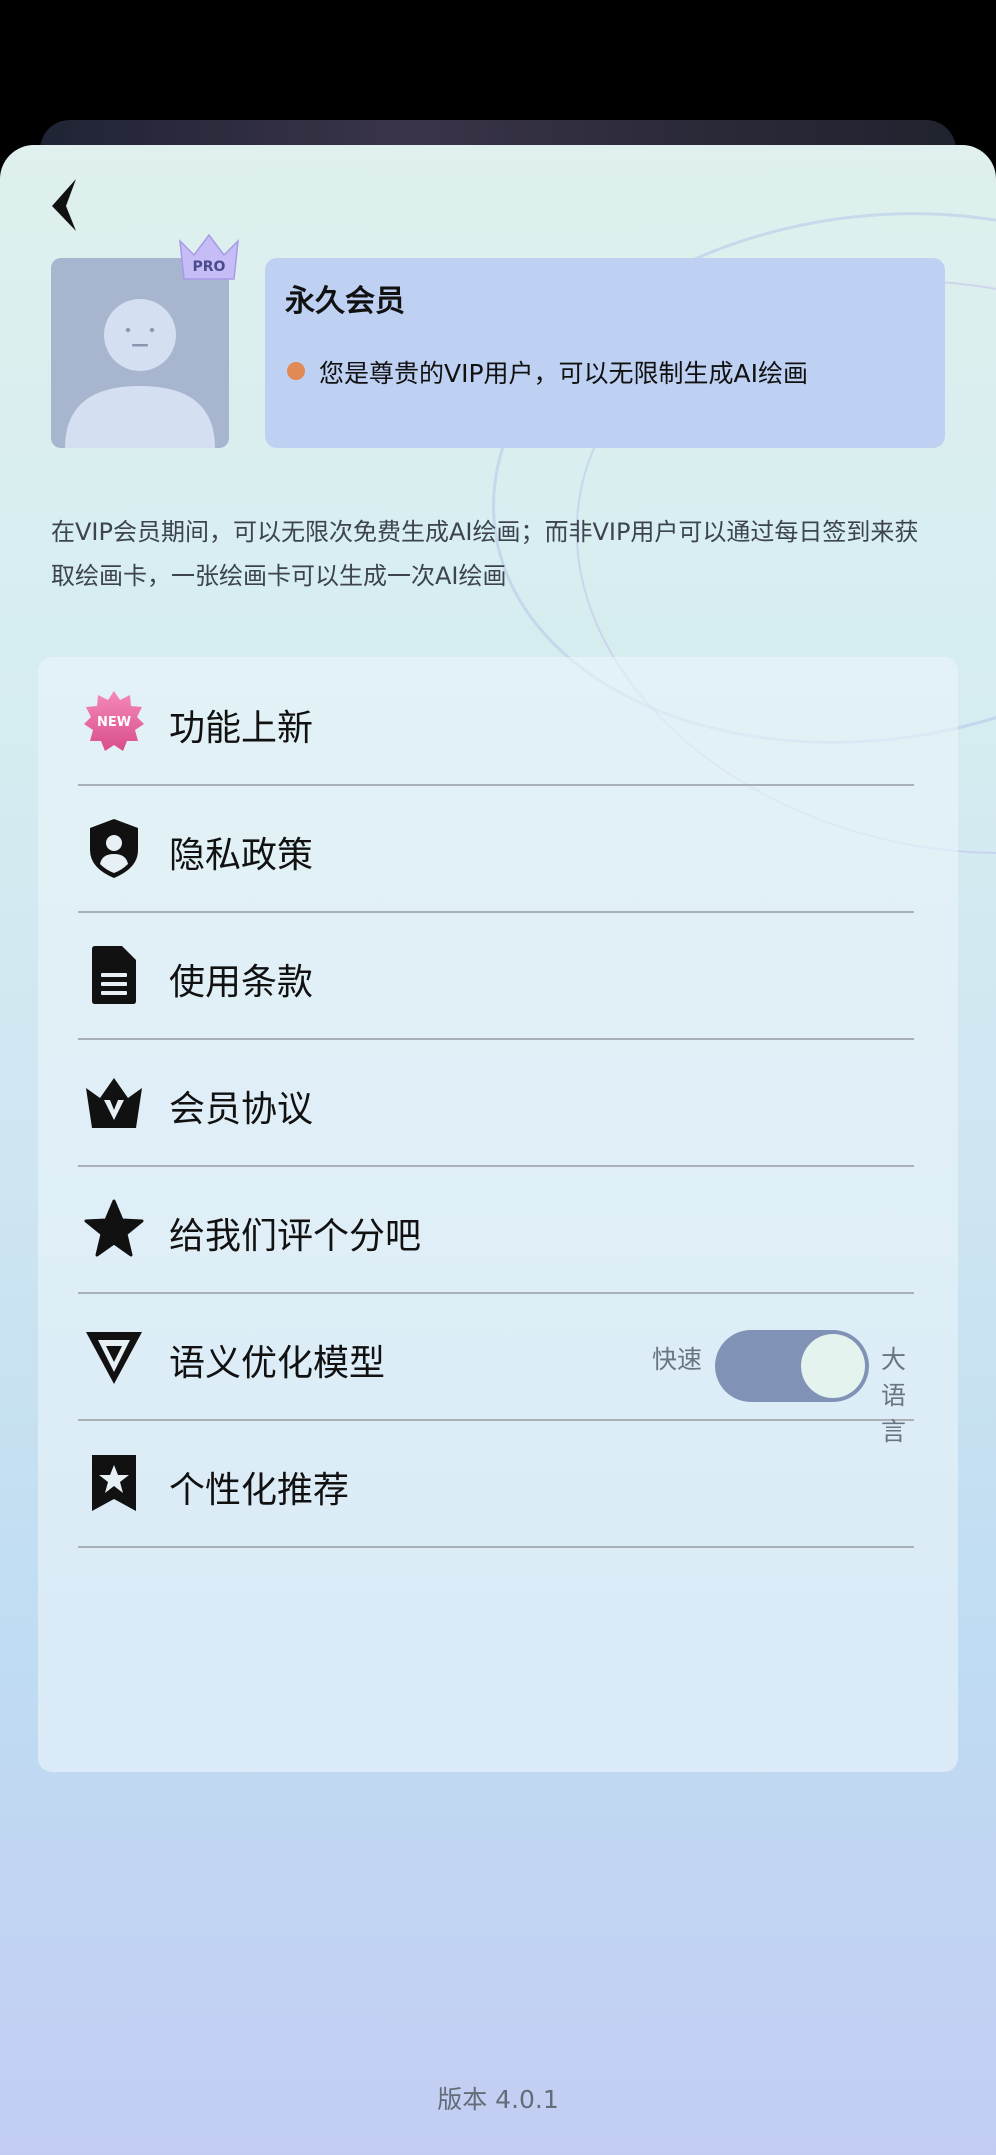  I want to click on crown-icon, so click(114, 1103).